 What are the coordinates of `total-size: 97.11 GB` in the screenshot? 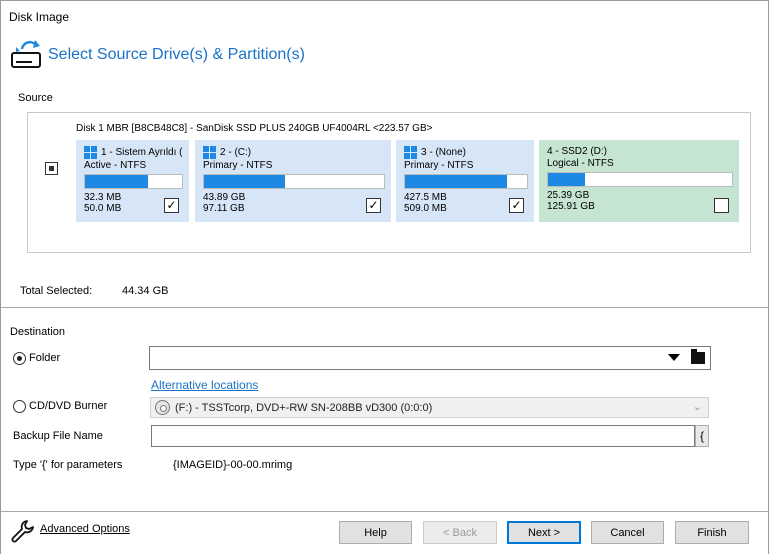 It's located at (224, 208).